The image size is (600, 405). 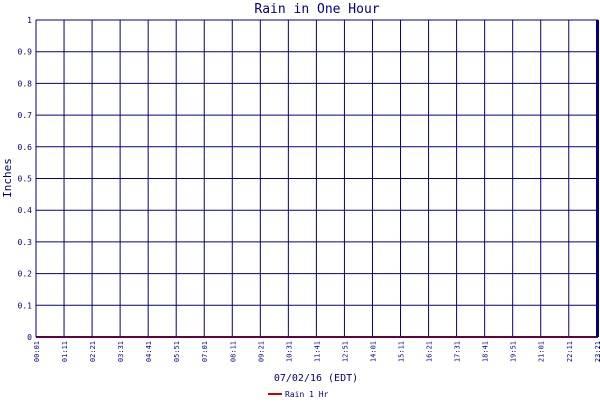 I want to click on y-tick-label: 0.6, so click(x=25, y=147).